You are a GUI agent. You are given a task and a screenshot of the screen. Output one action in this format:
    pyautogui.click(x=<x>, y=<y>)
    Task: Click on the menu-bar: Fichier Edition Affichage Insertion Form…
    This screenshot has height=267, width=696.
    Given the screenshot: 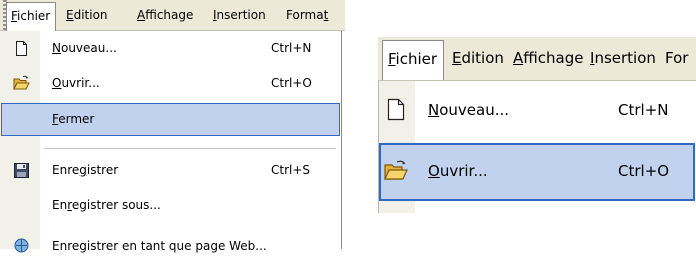 What is the action you would take?
    pyautogui.click(x=172, y=15)
    